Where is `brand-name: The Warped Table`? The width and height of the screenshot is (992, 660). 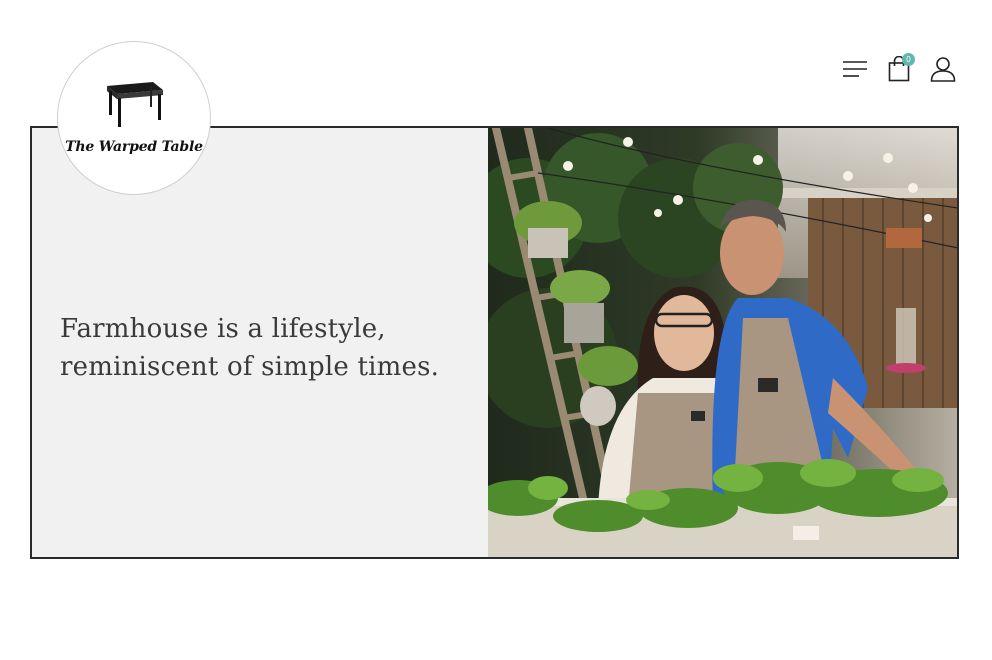
brand-name: The Warped Table is located at coordinates (134, 147).